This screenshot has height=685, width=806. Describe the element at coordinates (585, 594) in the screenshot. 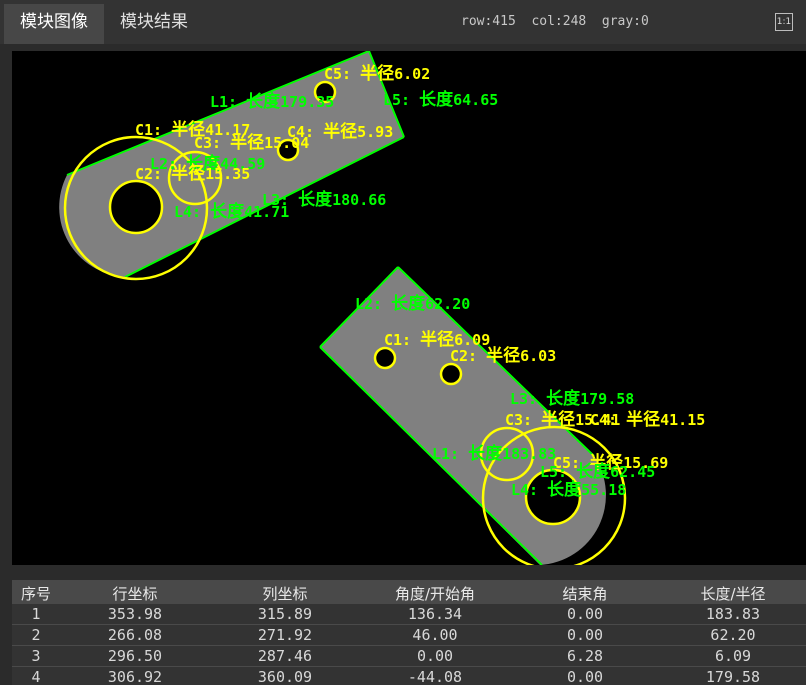

I see `header-end-angle: 结束角` at that location.